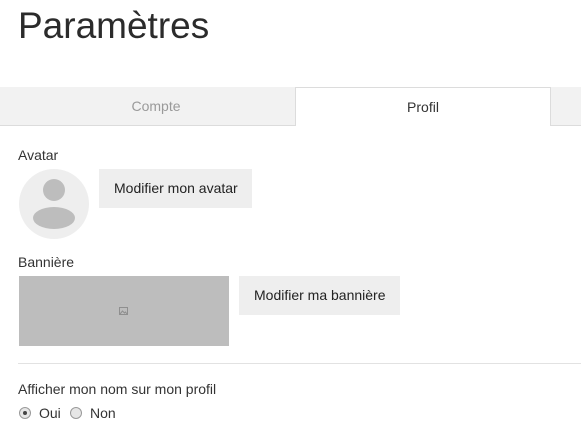 The height and width of the screenshot is (437, 581). What do you see at coordinates (114, 25) in the screenshot?
I see `page-title: Paramètres` at bounding box center [114, 25].